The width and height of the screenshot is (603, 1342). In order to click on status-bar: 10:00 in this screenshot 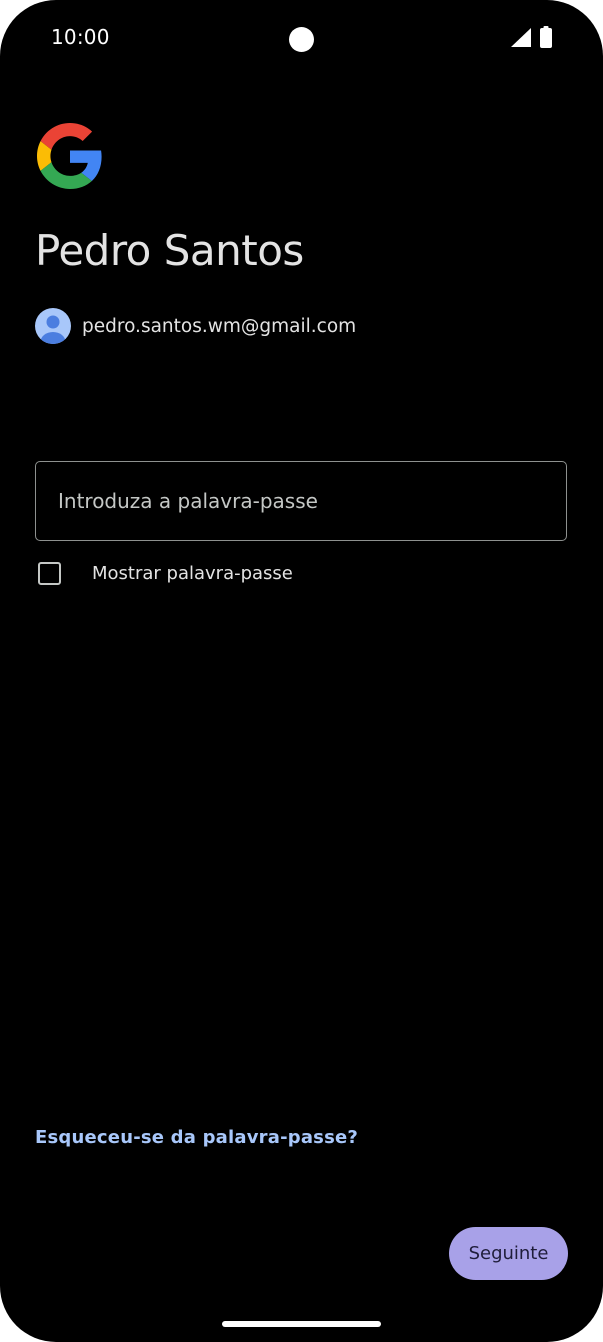, I will do `click(301, 38)`.